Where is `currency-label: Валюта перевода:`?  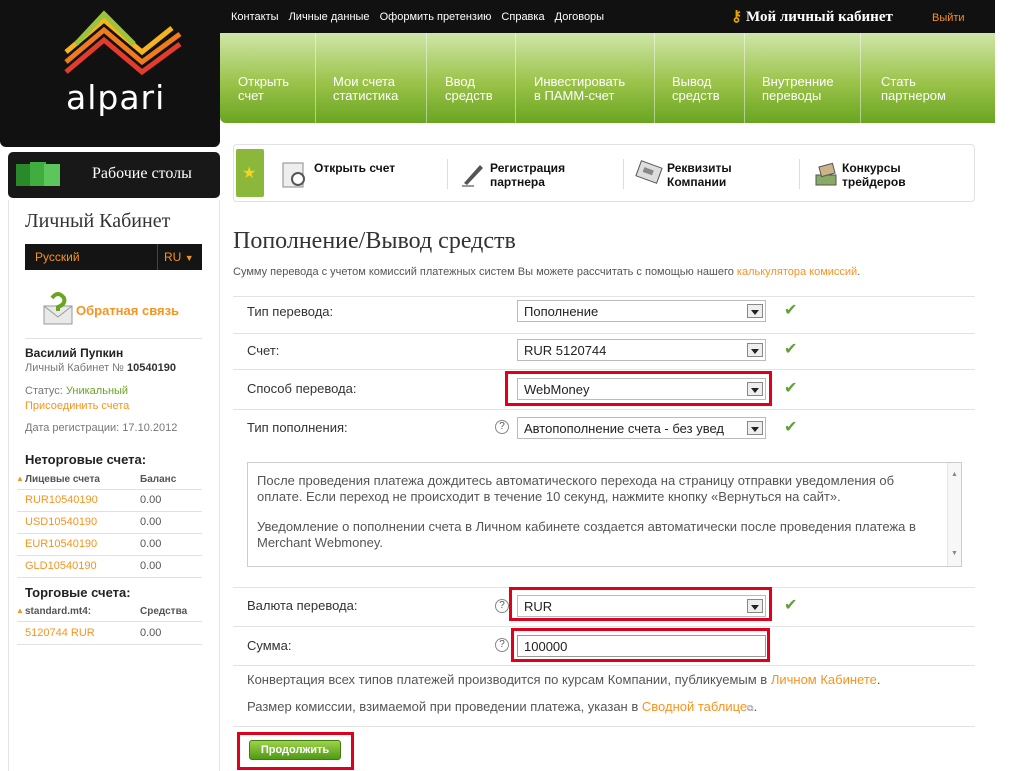 currency-label: Валюта перевода: is located at coordinates (302, 605).